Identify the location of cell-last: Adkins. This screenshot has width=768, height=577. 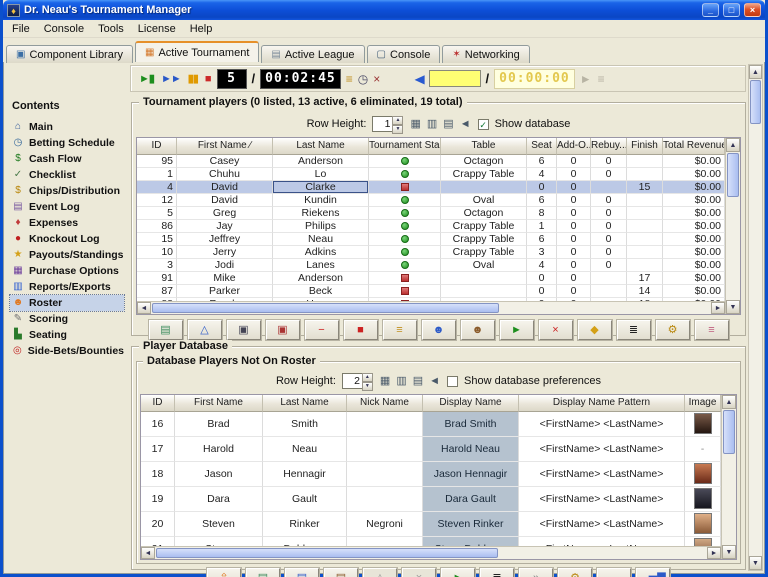
(321, 252).